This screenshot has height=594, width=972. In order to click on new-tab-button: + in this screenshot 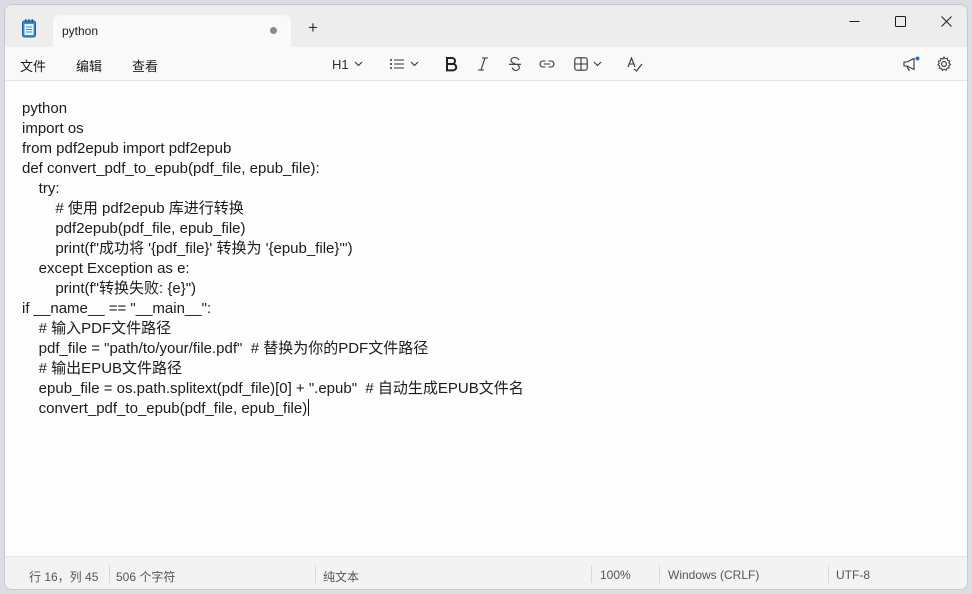, I will do `click(313, 27)`.